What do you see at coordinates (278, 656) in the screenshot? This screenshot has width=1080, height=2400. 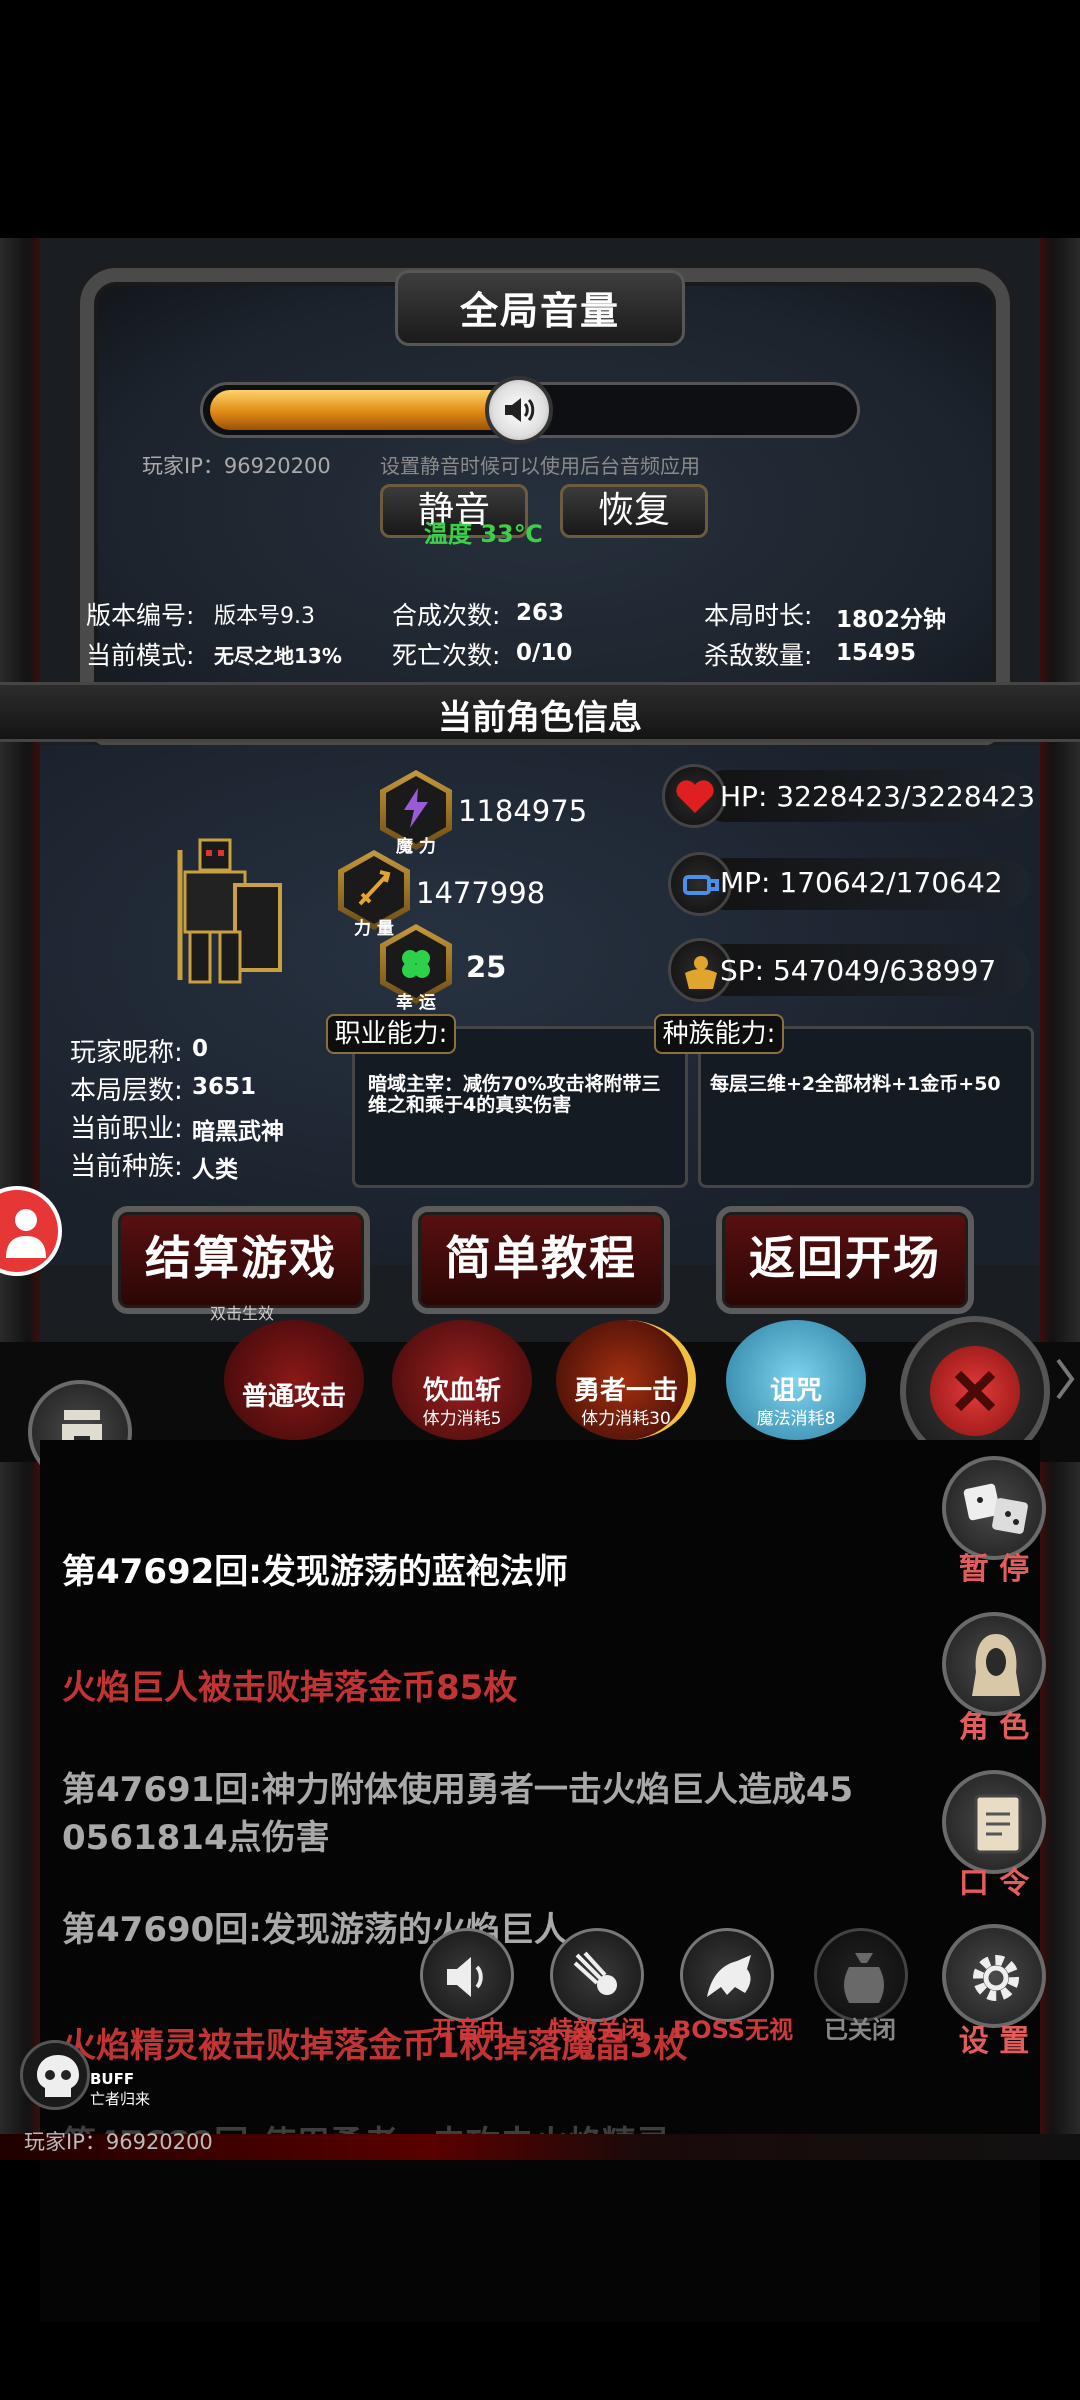 I see `mode-value: 无尽之地13%` at bounding box center [278, 656].